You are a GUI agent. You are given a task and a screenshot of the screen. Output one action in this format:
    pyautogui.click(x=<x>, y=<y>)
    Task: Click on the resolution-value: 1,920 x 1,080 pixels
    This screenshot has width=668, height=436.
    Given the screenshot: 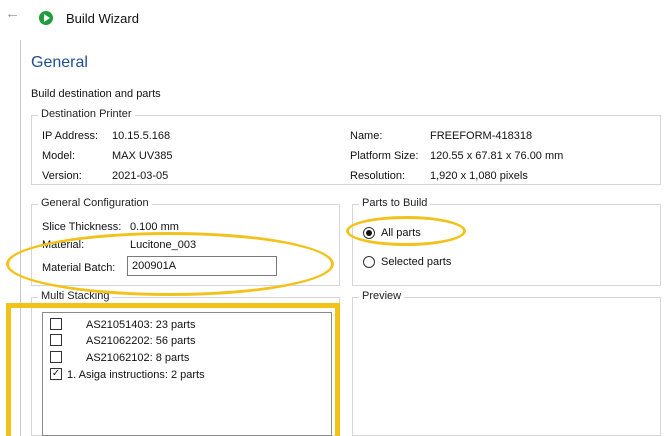 What is the action you would take?
    pyautogui.click(x=479, y=176)
    